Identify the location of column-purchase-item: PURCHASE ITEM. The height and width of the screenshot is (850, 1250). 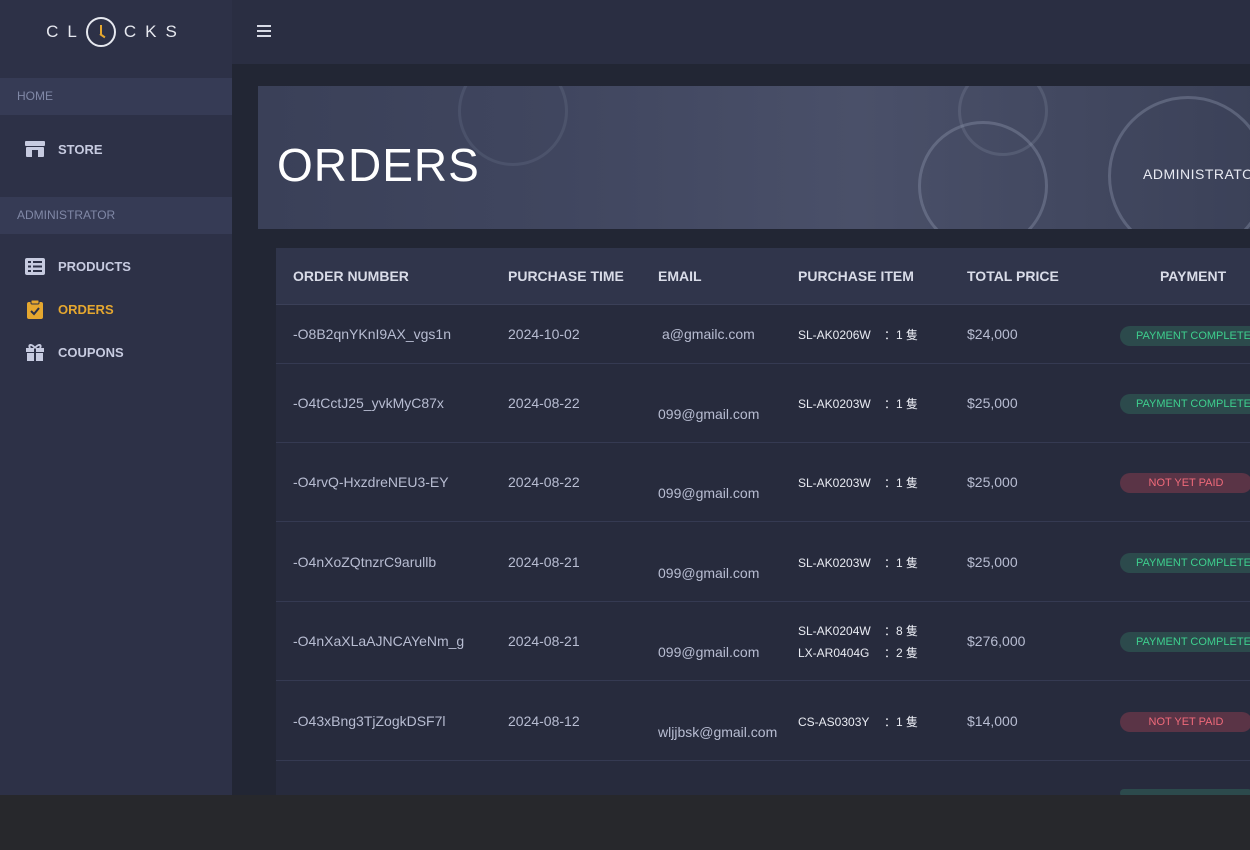
(856, 276).